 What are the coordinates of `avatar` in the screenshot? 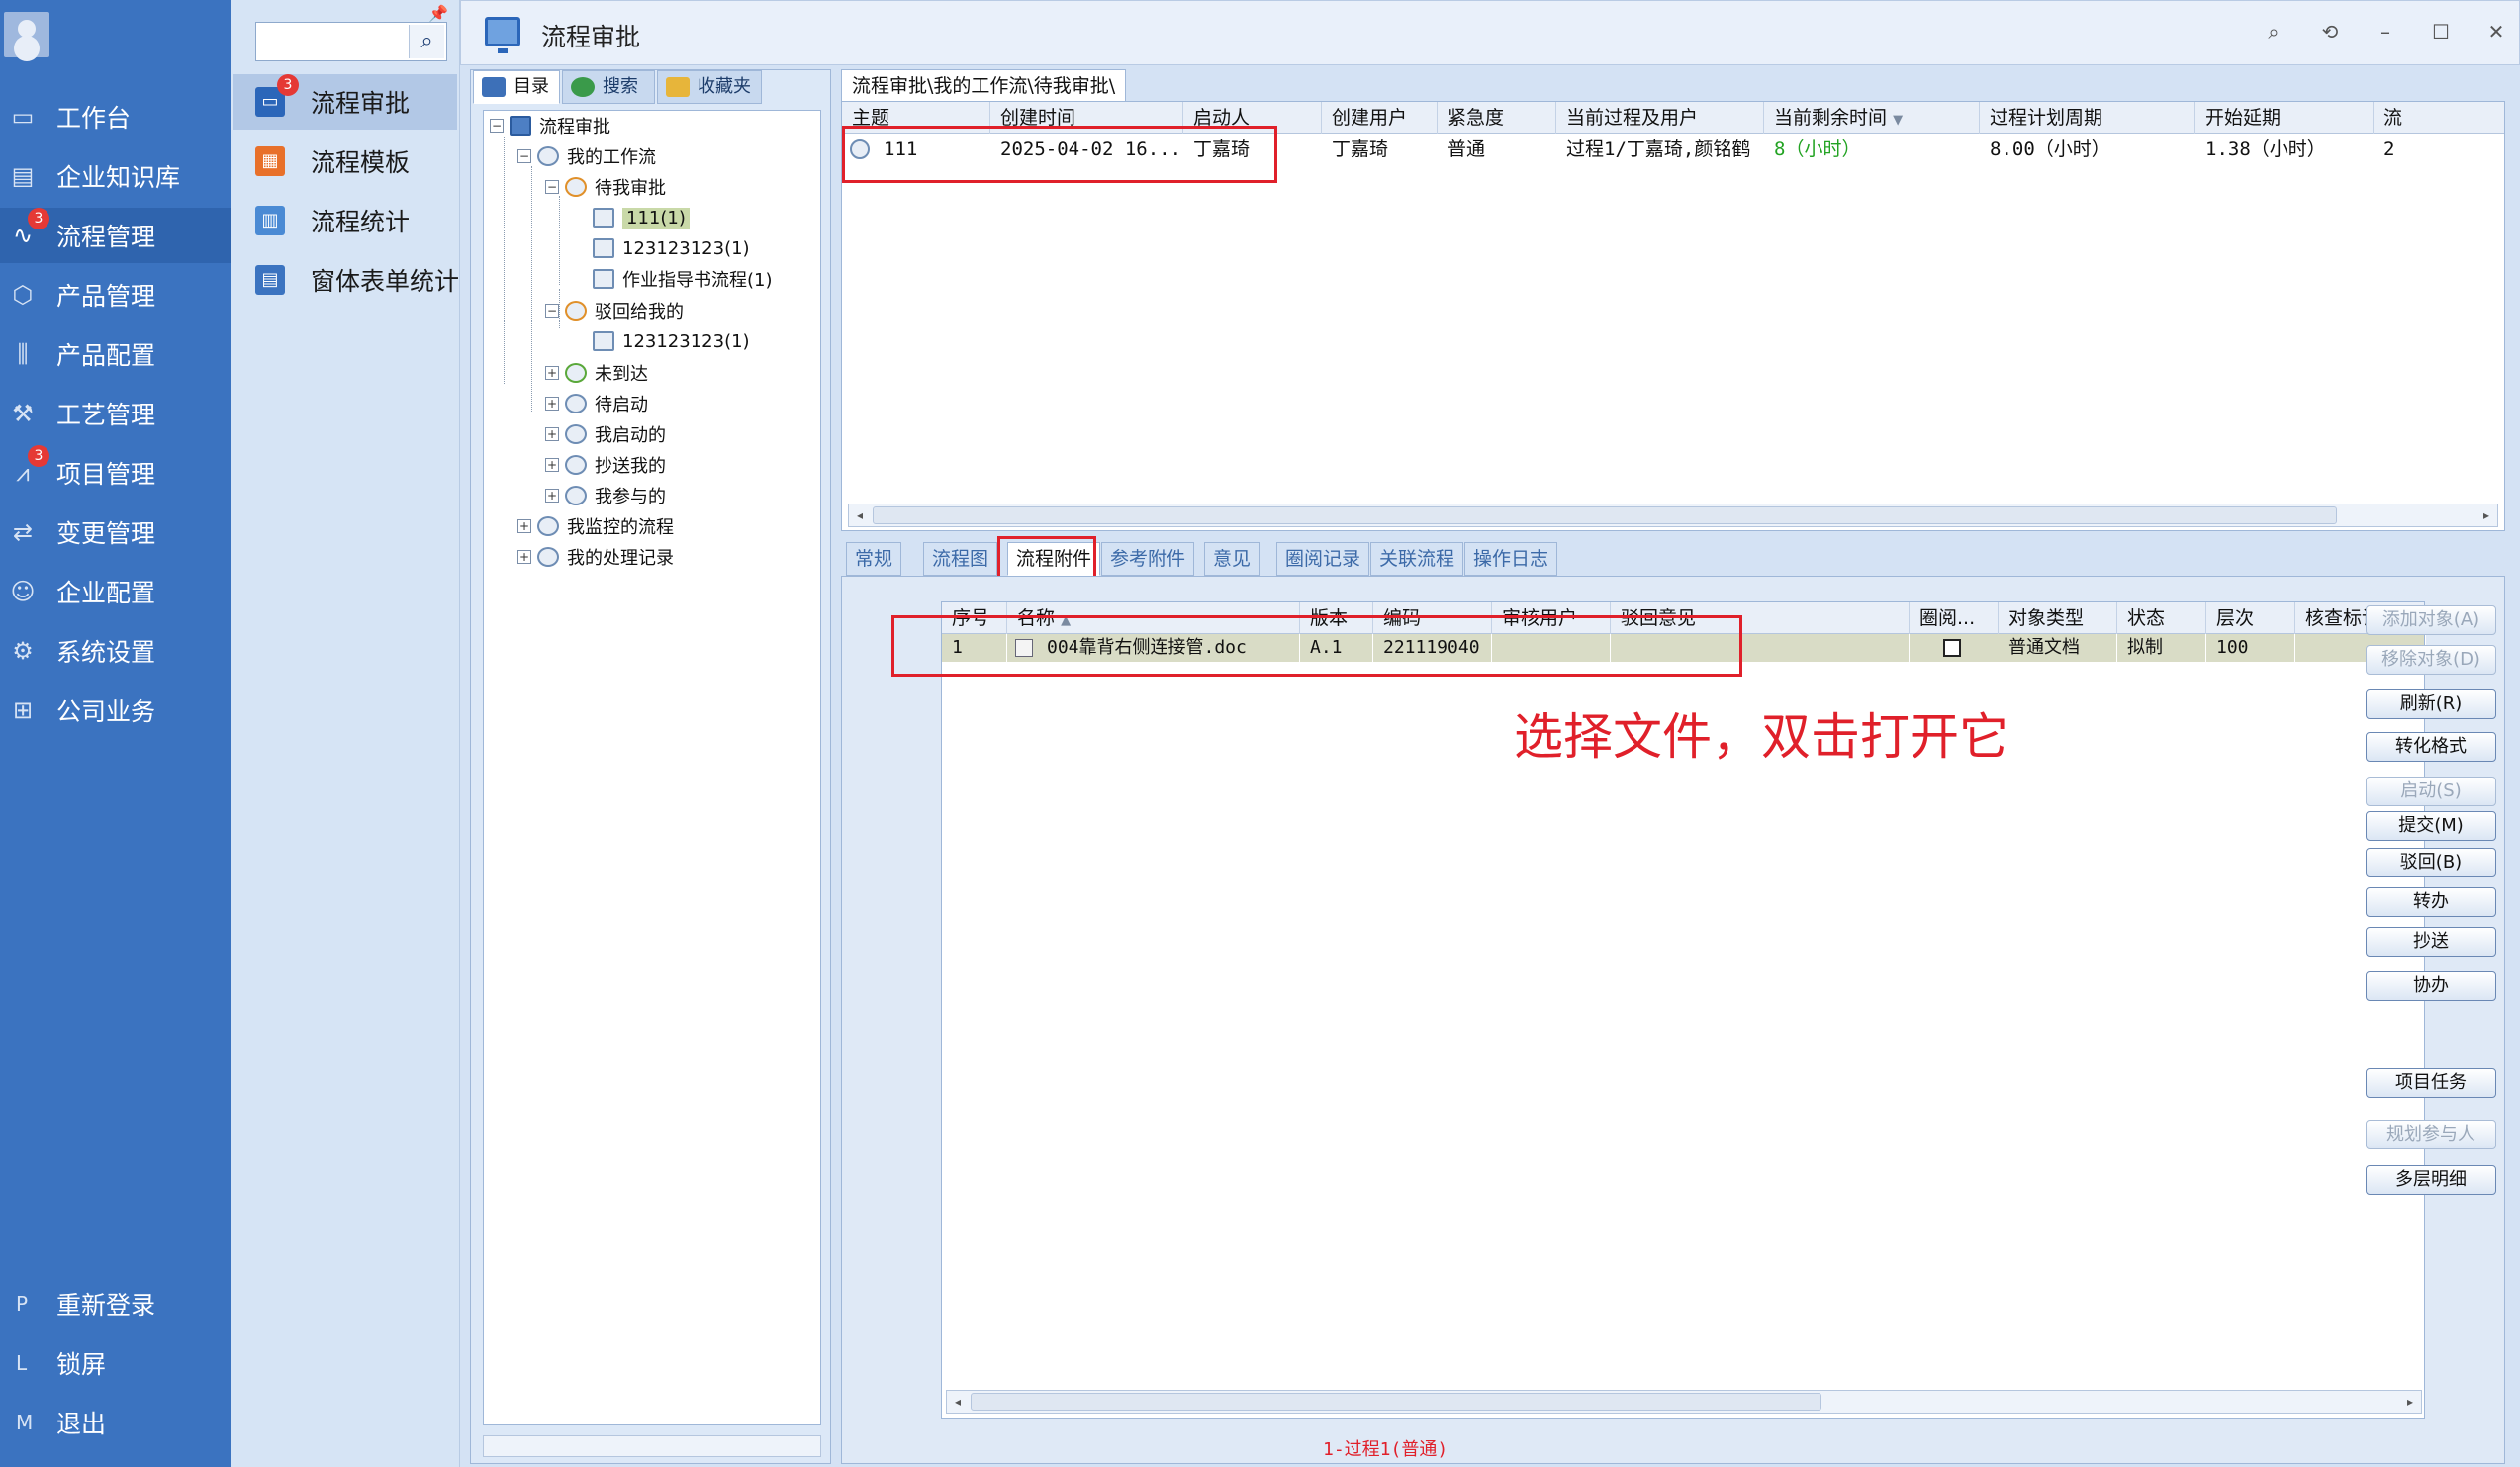 It's located at (26, 35).